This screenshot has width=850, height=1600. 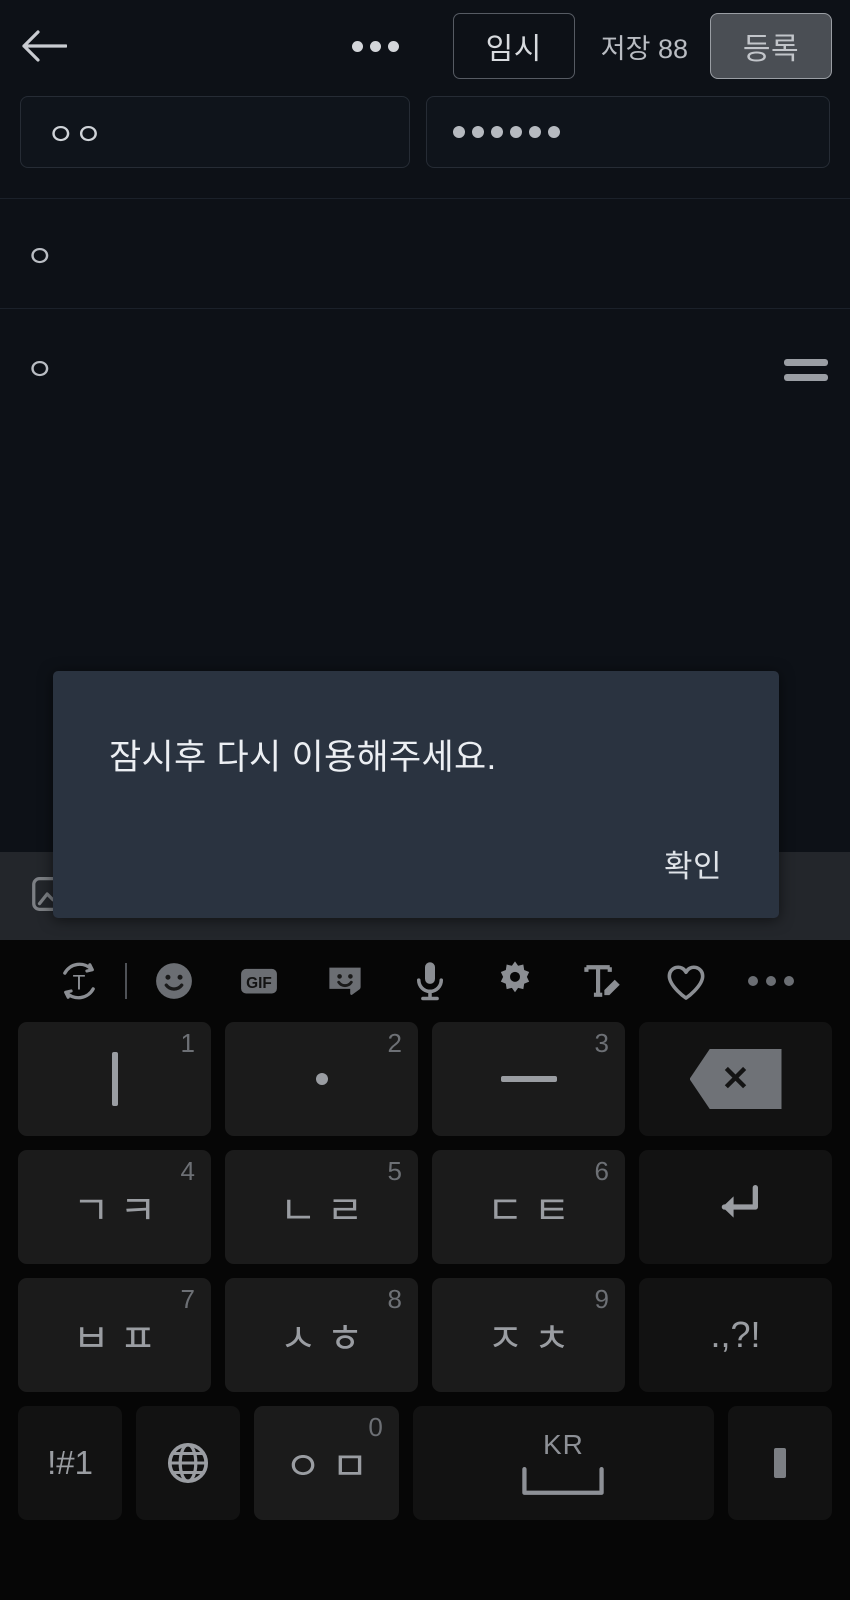 I want to click on enter-icon, so click(x=739, y=1201).